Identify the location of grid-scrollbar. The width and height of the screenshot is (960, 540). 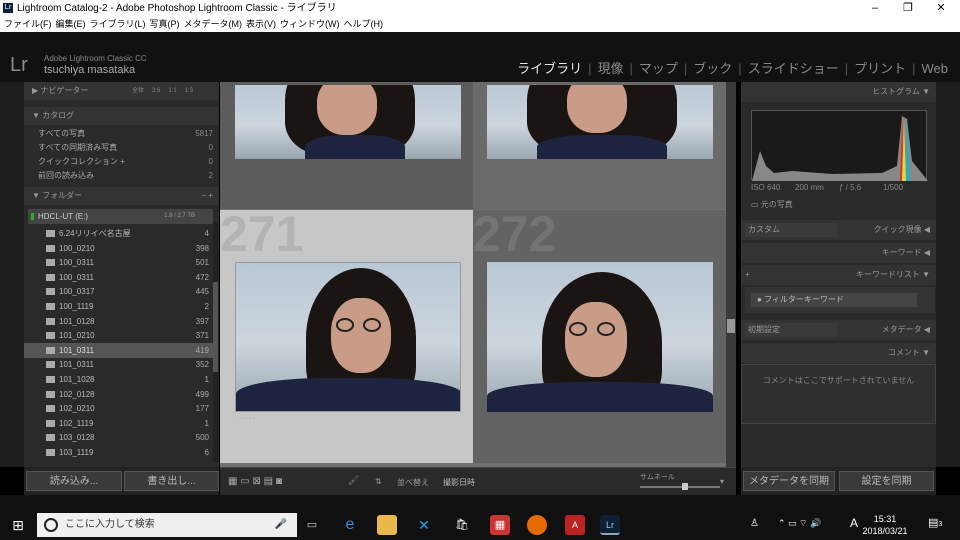
(731, 274).